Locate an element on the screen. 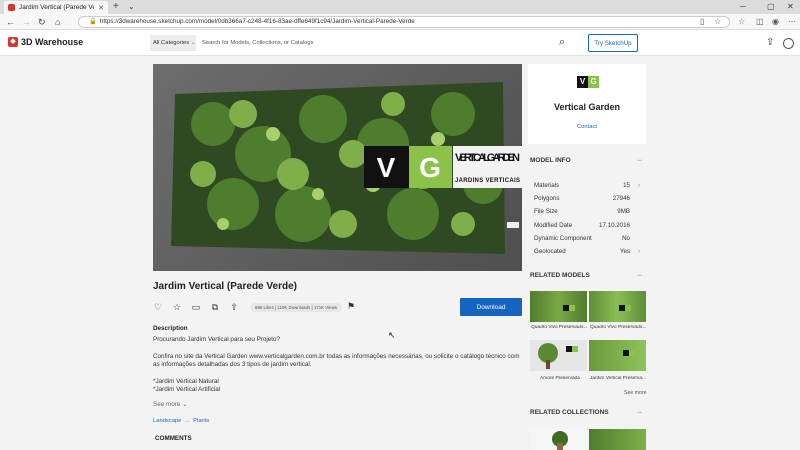  warehouse-logo-icon: ◆ is located at coordinates (13, 42).